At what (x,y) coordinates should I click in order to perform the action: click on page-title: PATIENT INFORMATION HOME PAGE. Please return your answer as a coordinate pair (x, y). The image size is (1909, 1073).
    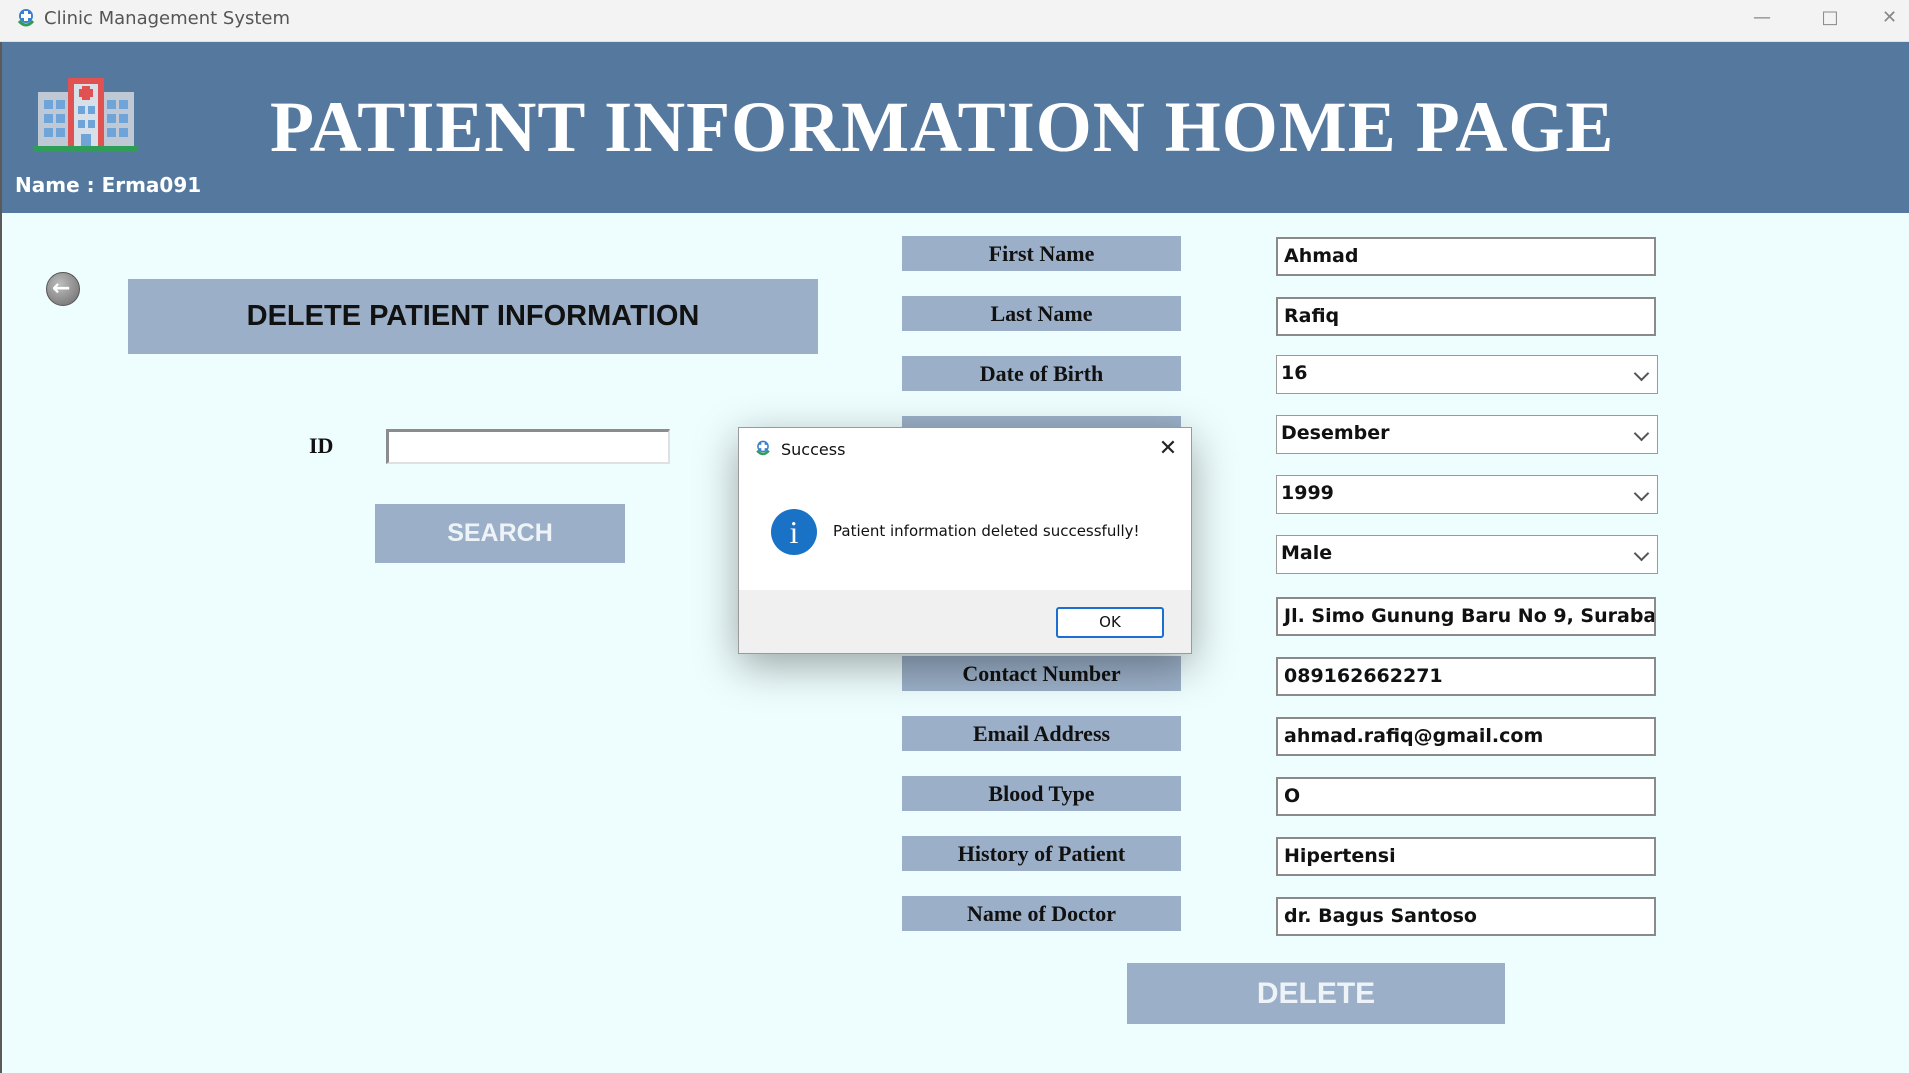
    Looking at the image, I should click on (942, 127).